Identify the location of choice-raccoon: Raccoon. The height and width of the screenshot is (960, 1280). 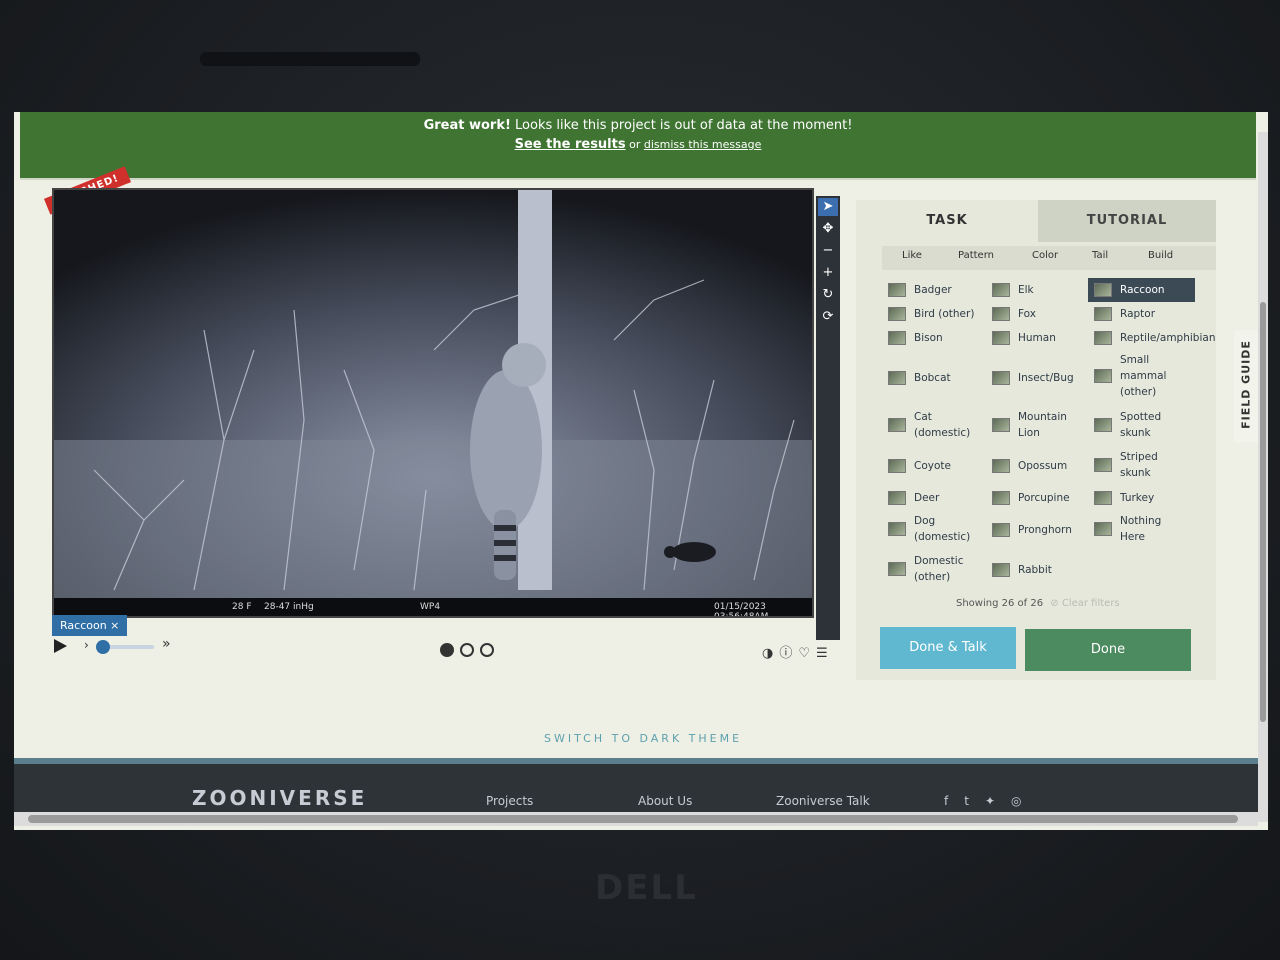
(1141, 290).